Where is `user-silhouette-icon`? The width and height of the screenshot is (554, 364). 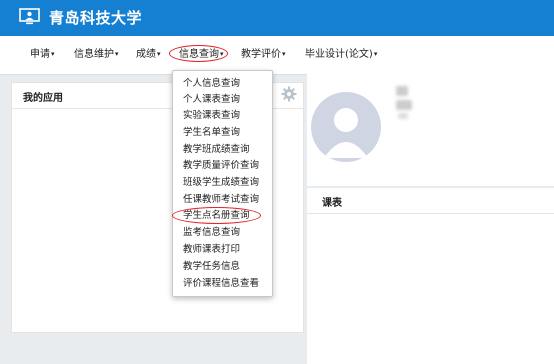
user-silhouette-icon is located at coordinates (346, 133).